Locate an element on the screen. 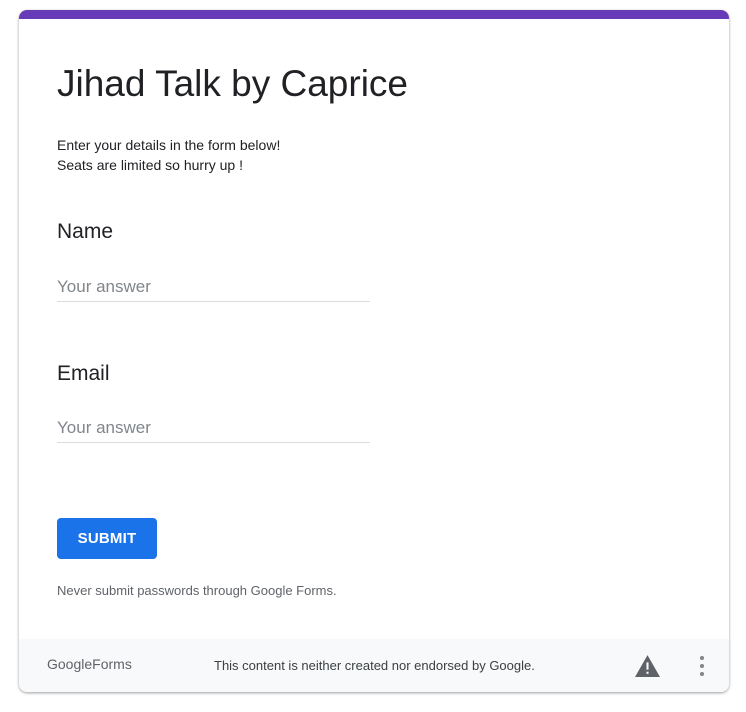  more-vertical-icon is located at coordinates (702, 666).